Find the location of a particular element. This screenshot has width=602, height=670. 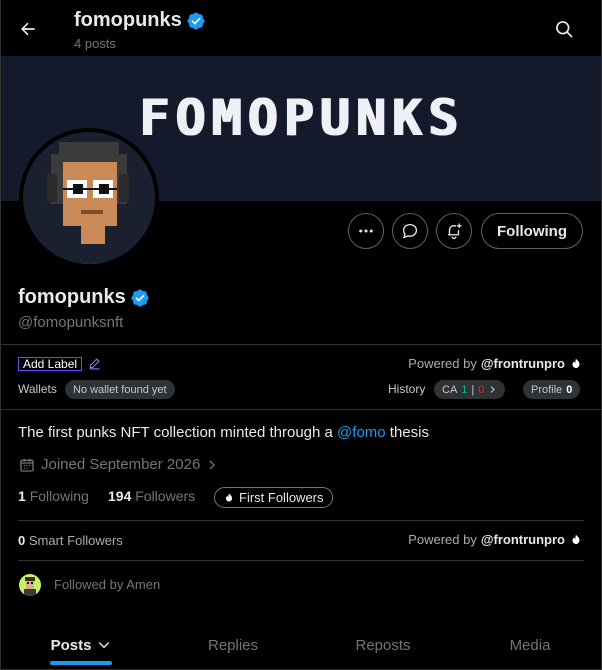

search-icon is located at coordinates (564, 29).